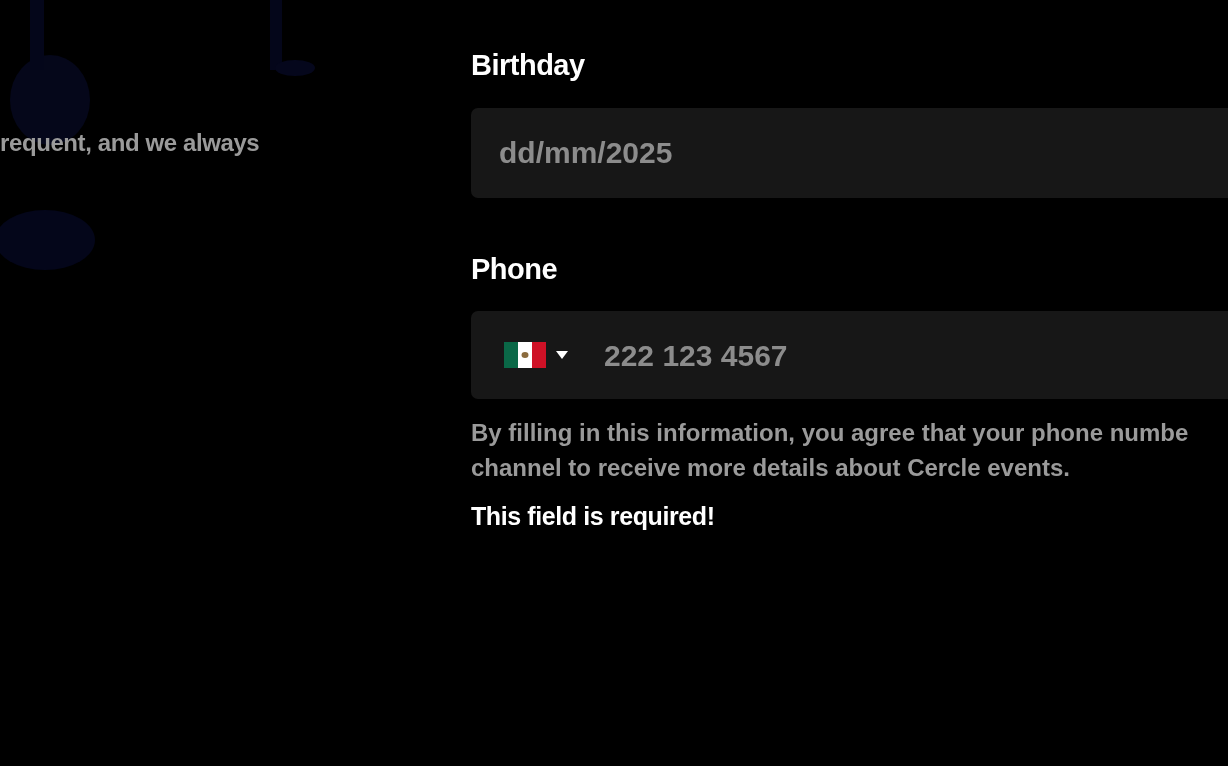 Image resolution: width=1228 pixels, height=766 pixels. Describe the element at coordinates (593, 516) in the screenshot. I see `error-message: This field is required!` at that location.